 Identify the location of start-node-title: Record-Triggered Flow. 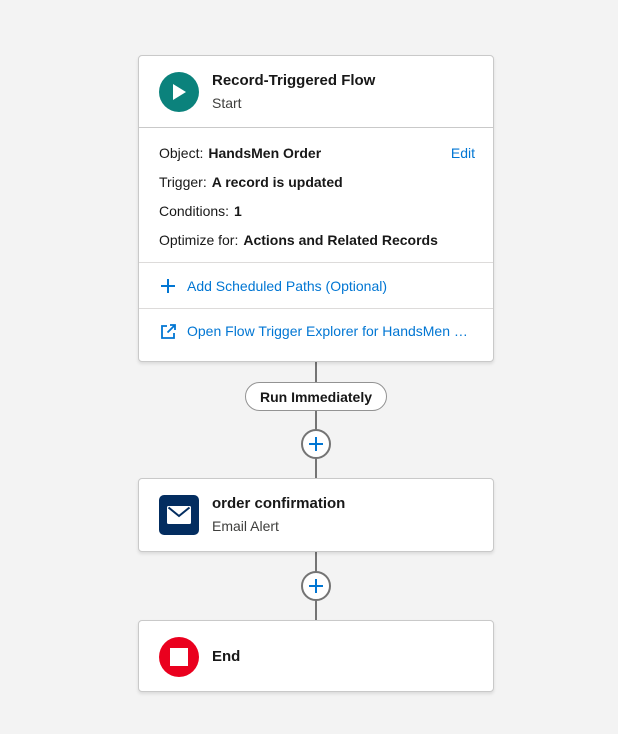
(294, 80).